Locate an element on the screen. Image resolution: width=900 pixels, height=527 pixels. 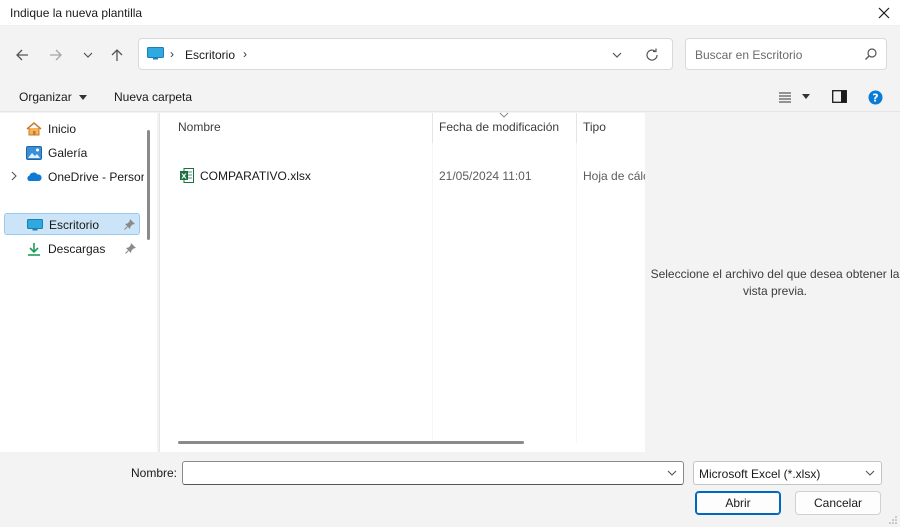
gallery-icon is located at coordinates (34, 153).